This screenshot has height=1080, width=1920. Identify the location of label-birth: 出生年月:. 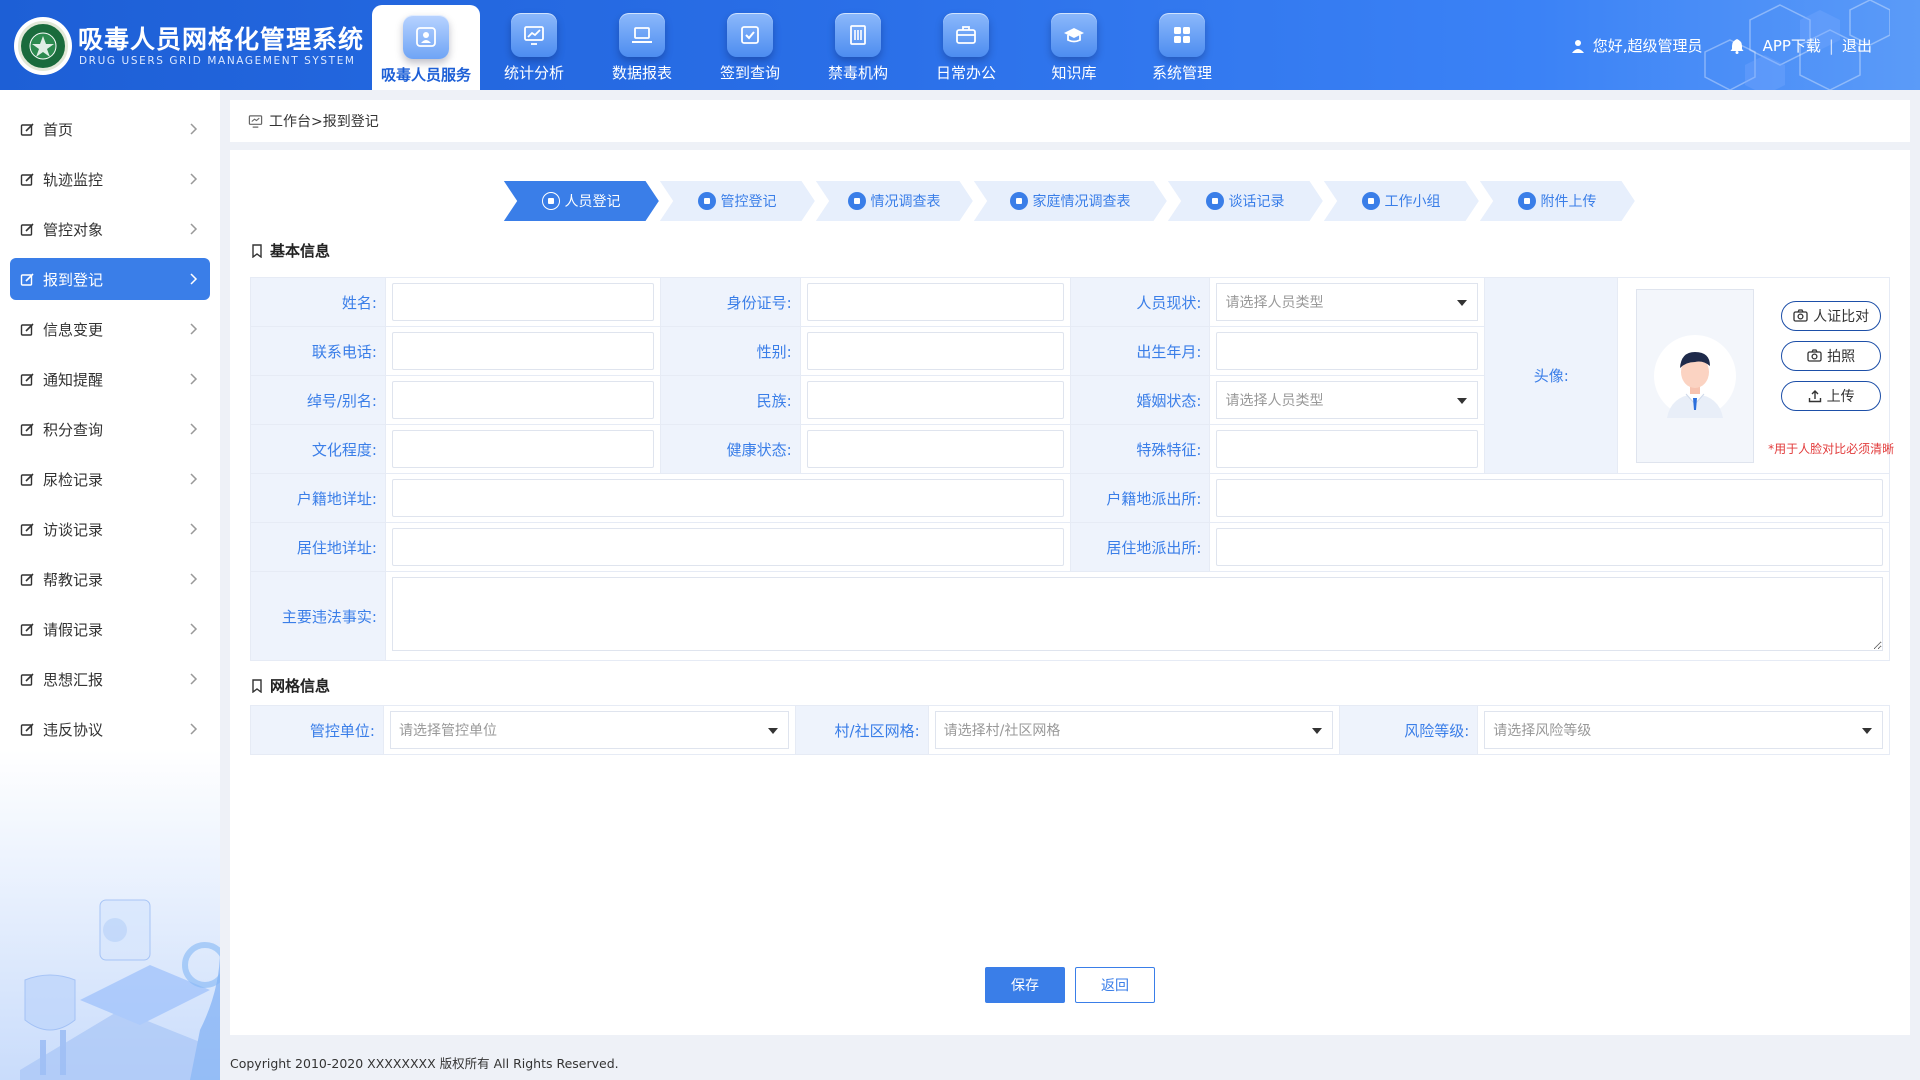
(1140, 351).